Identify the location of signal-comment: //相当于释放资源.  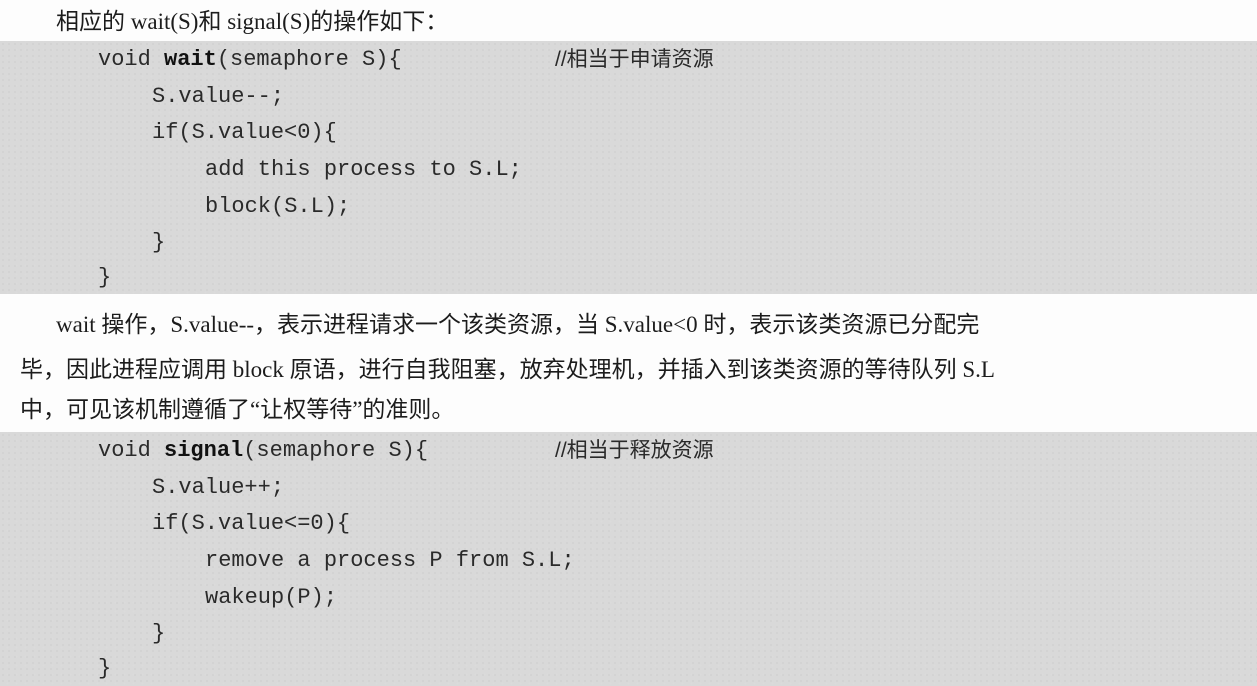
(634, 450).